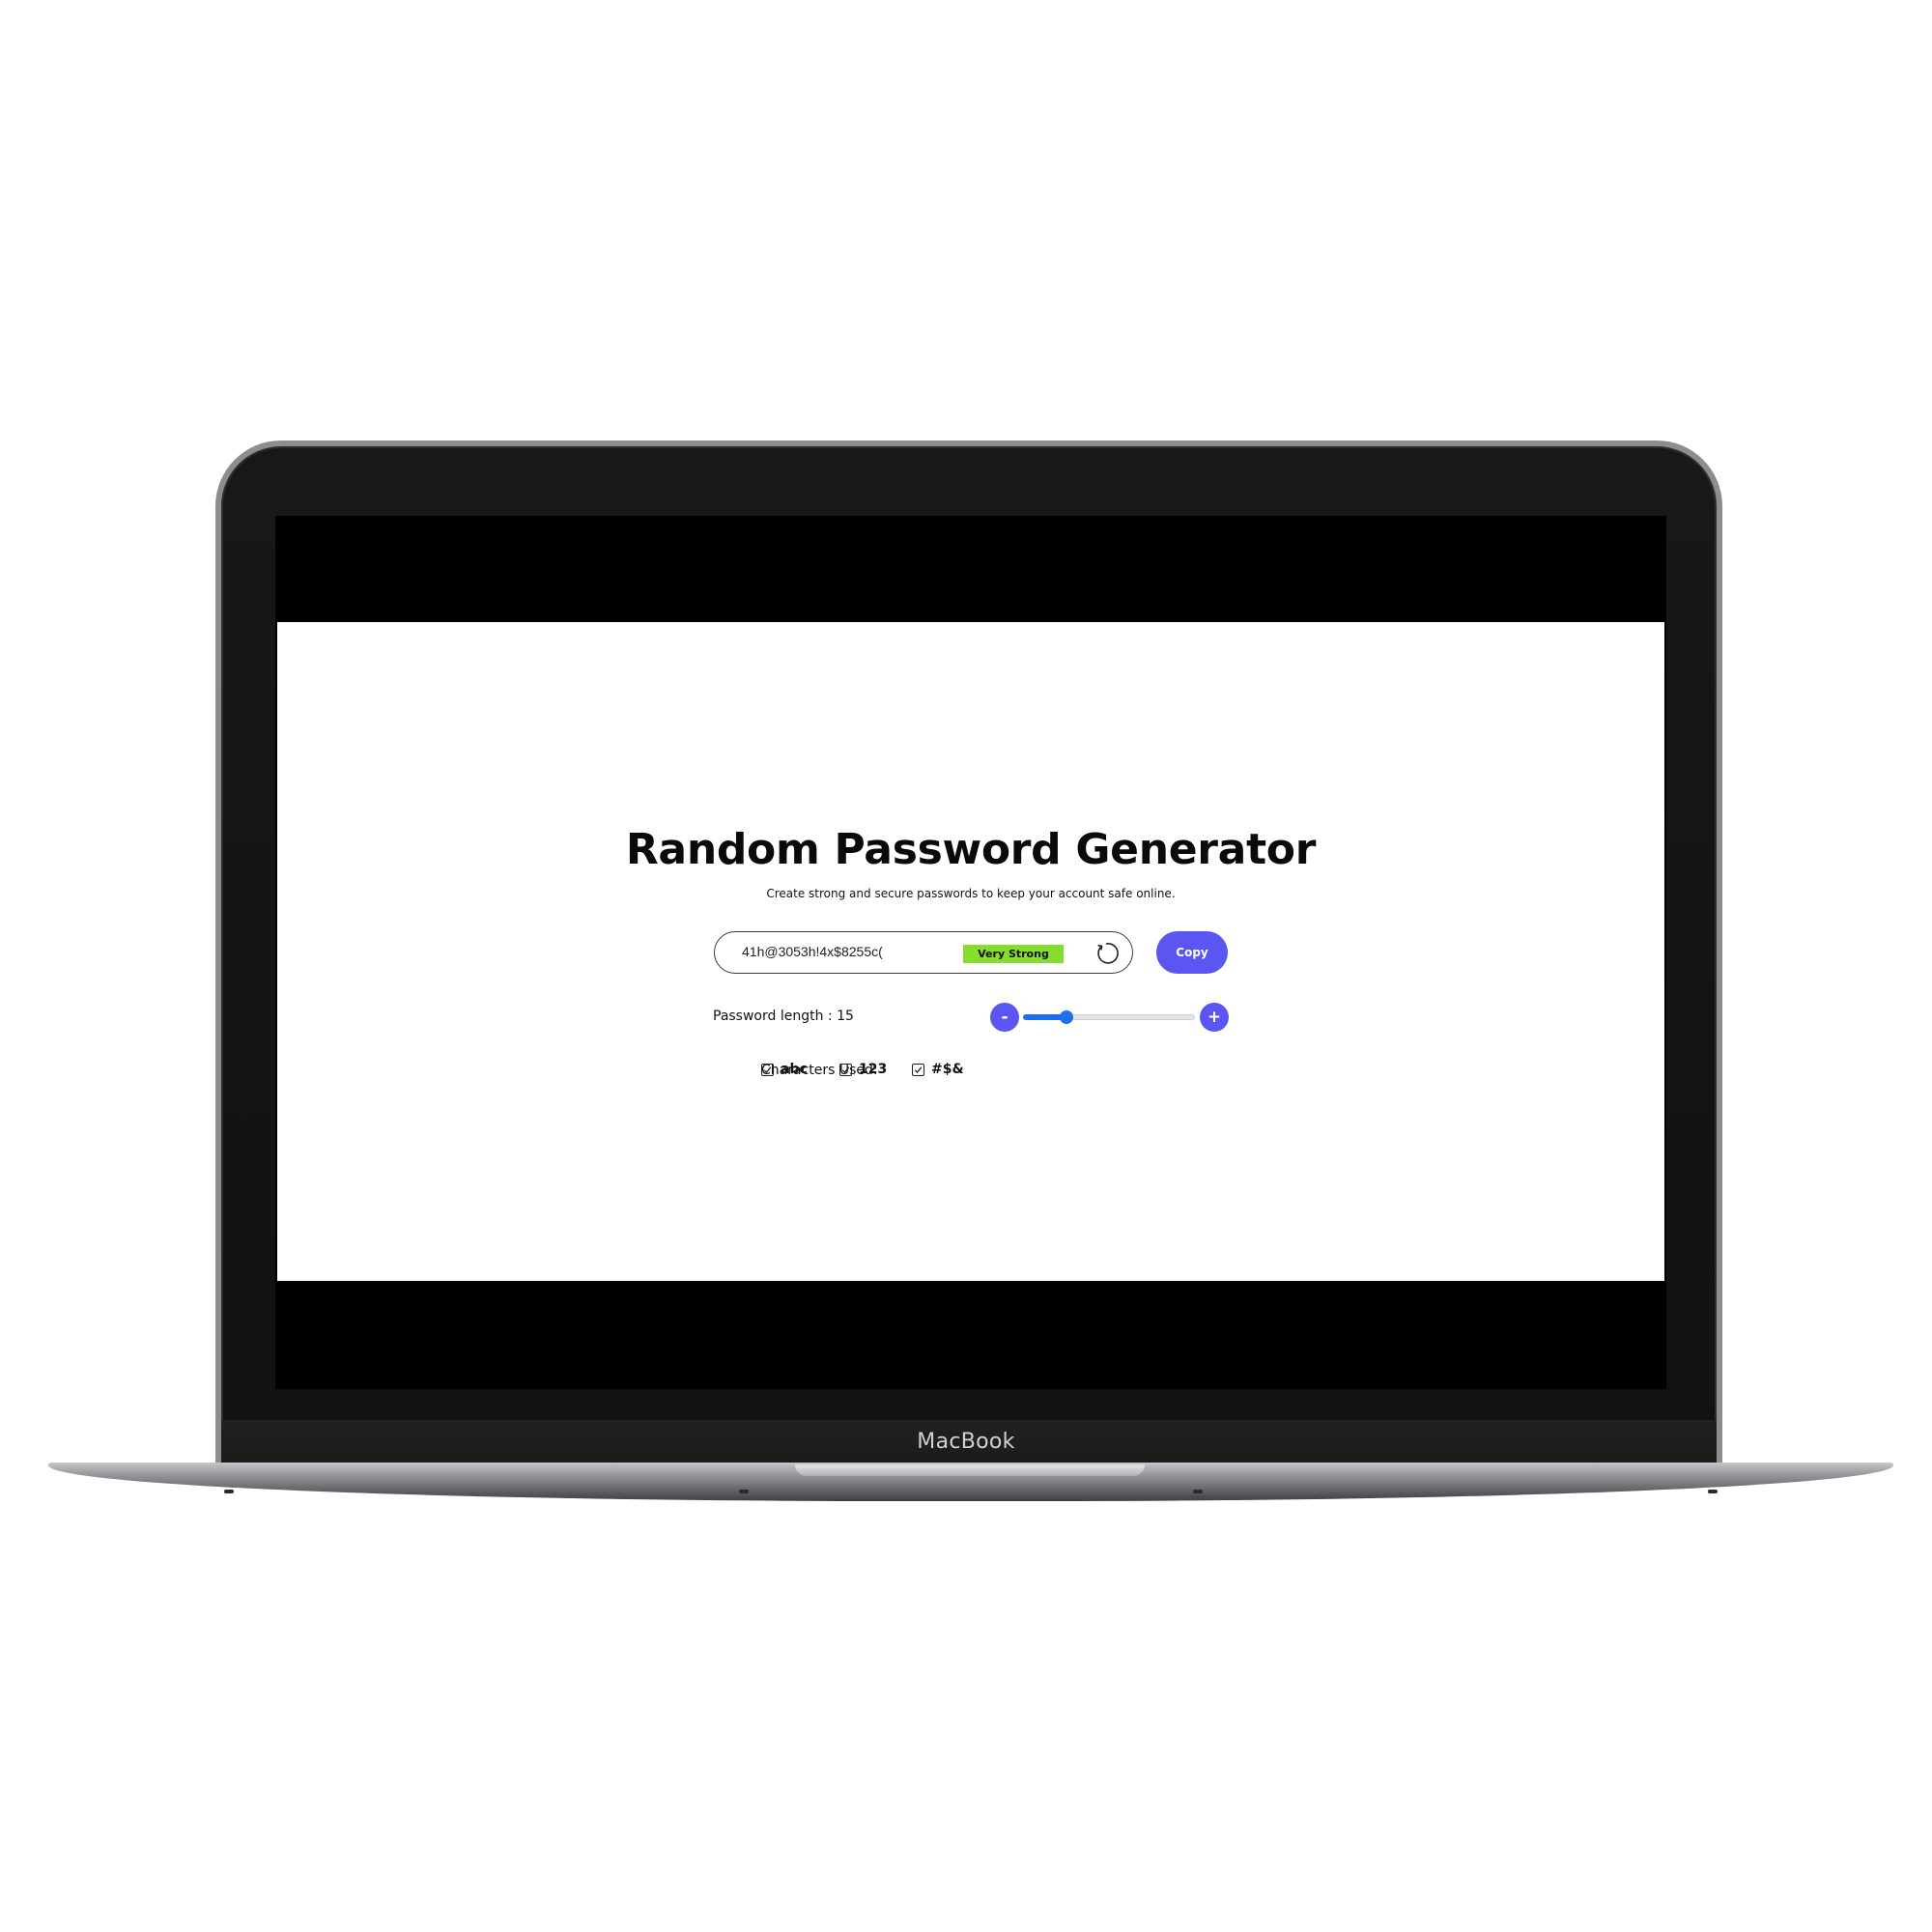 This screenshot has height=1932, width=1932. I want to click on password-value: 41h@3053h!4x$8255c(, so click(812, 951).